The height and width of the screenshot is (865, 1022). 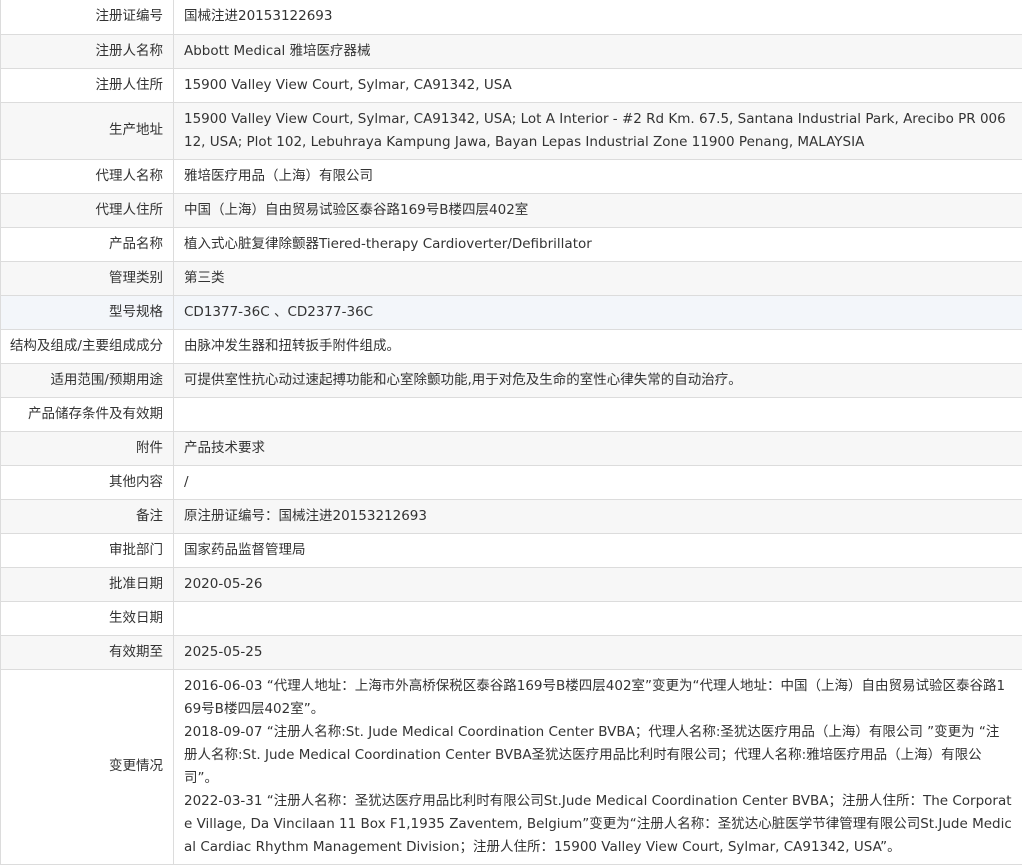 I want to click on field-label: 代理人住所, so click(x=87, y=210).